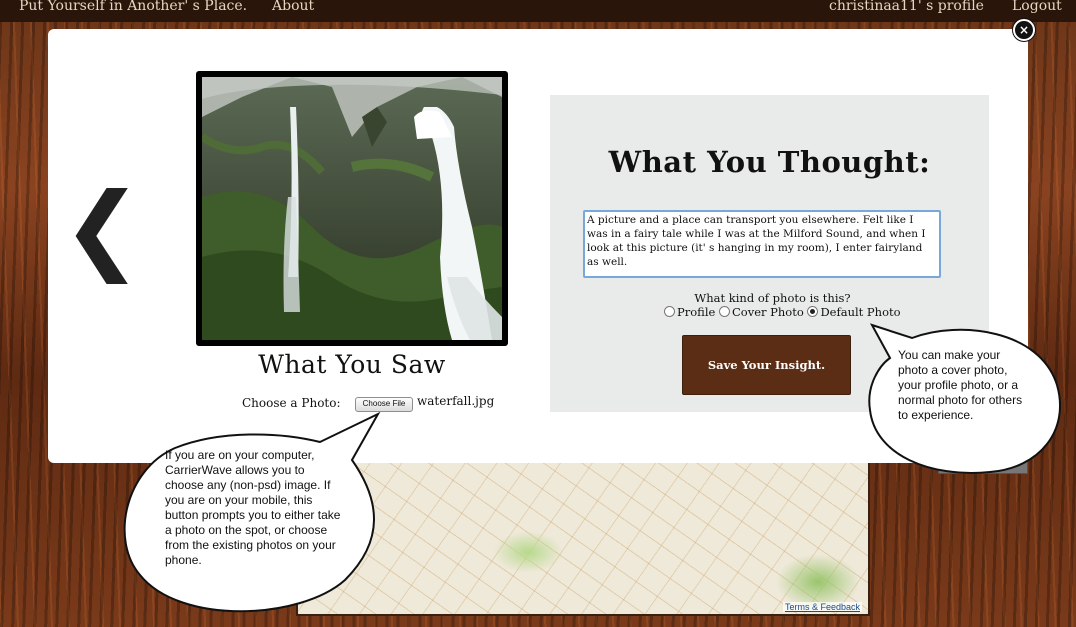  I want to click on radio-default-photo-label: Default Photo, so click(860, 312).